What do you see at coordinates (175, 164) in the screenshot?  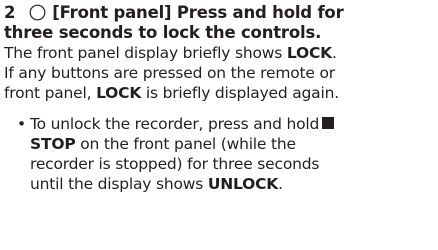 I see `bullet-line3: recorder is stopped) for three seconds` at bounding box center [175, 164].